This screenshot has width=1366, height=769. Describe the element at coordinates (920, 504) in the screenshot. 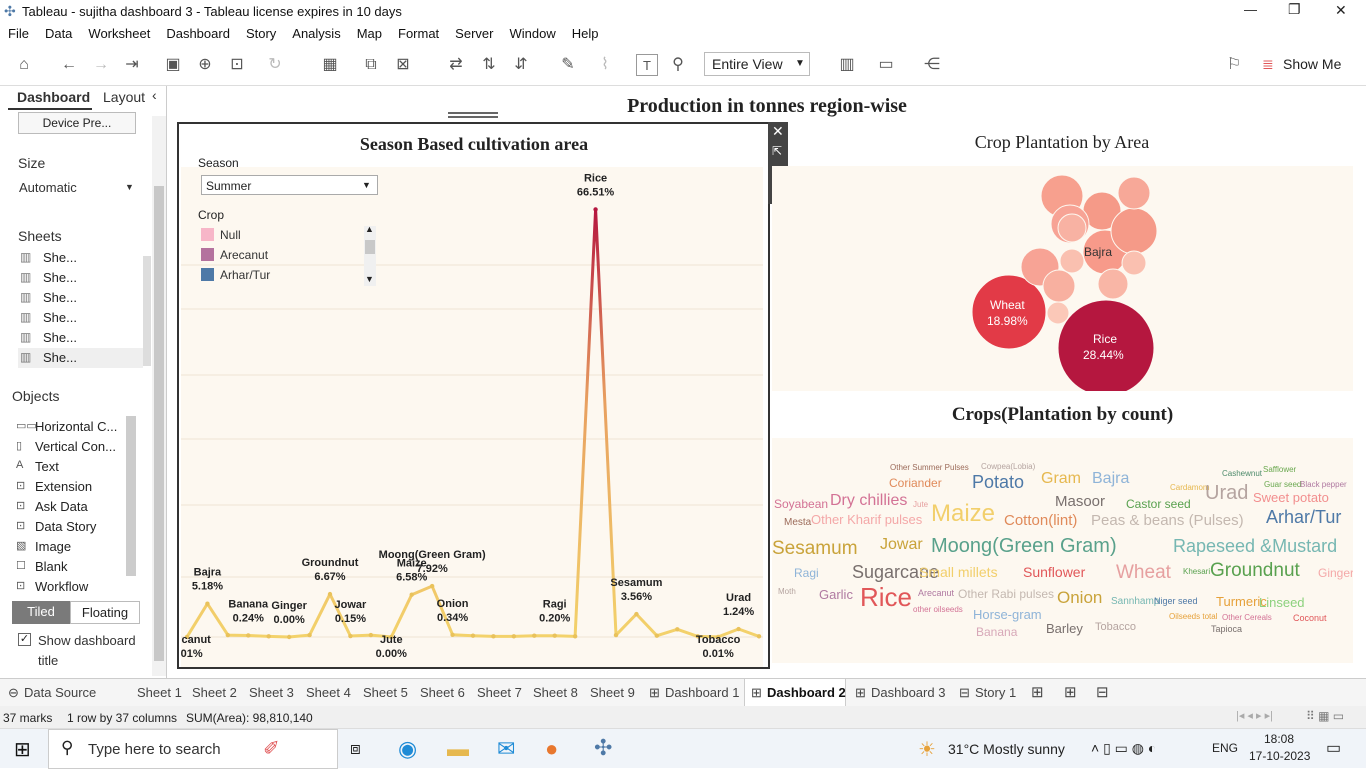

I see `word-cloud-term: Jute` at that location.